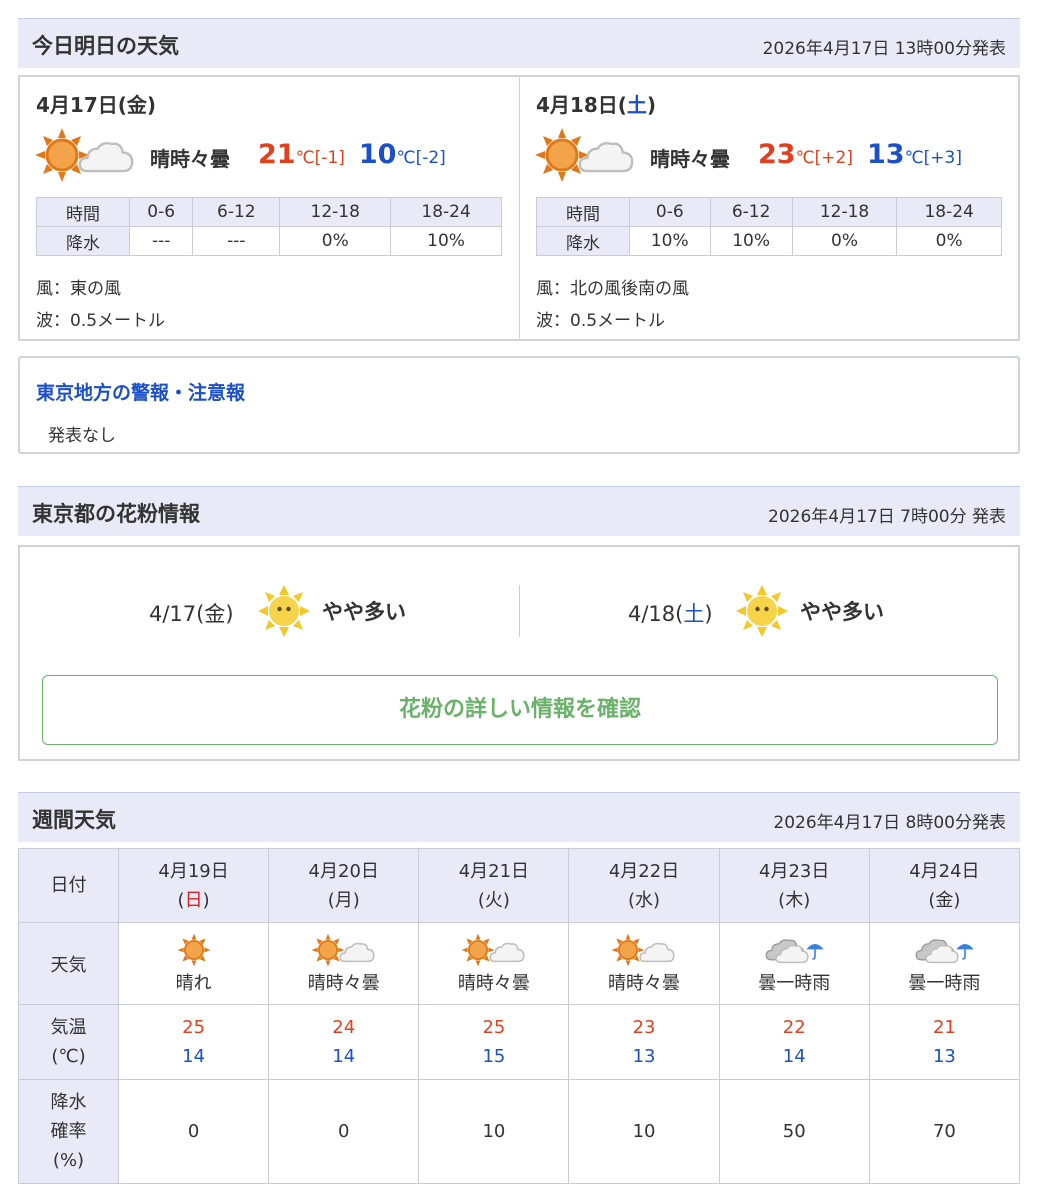  What do you see at coordinates (494, 1042) in the screenshot?
I see `weekly-temp-cell: 25 15` at bounding box center [494, 1042].